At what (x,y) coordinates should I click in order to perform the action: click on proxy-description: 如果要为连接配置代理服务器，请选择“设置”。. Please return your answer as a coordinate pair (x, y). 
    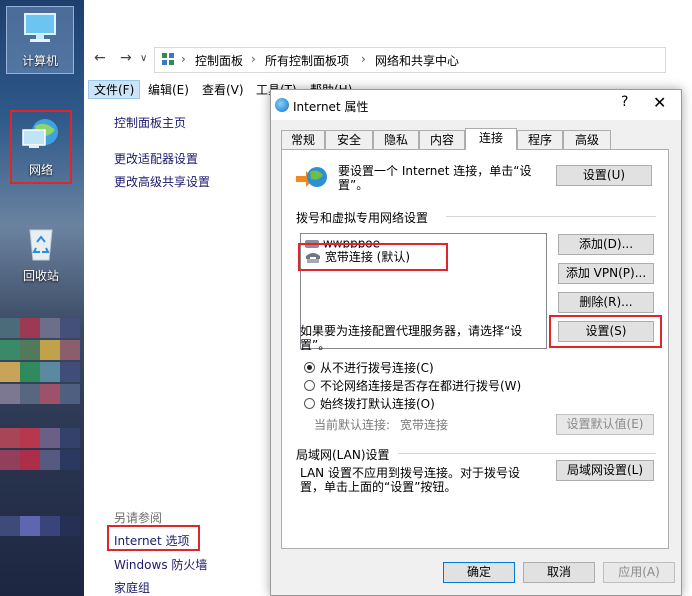
    Looking at the image, I should click on (411, 338).